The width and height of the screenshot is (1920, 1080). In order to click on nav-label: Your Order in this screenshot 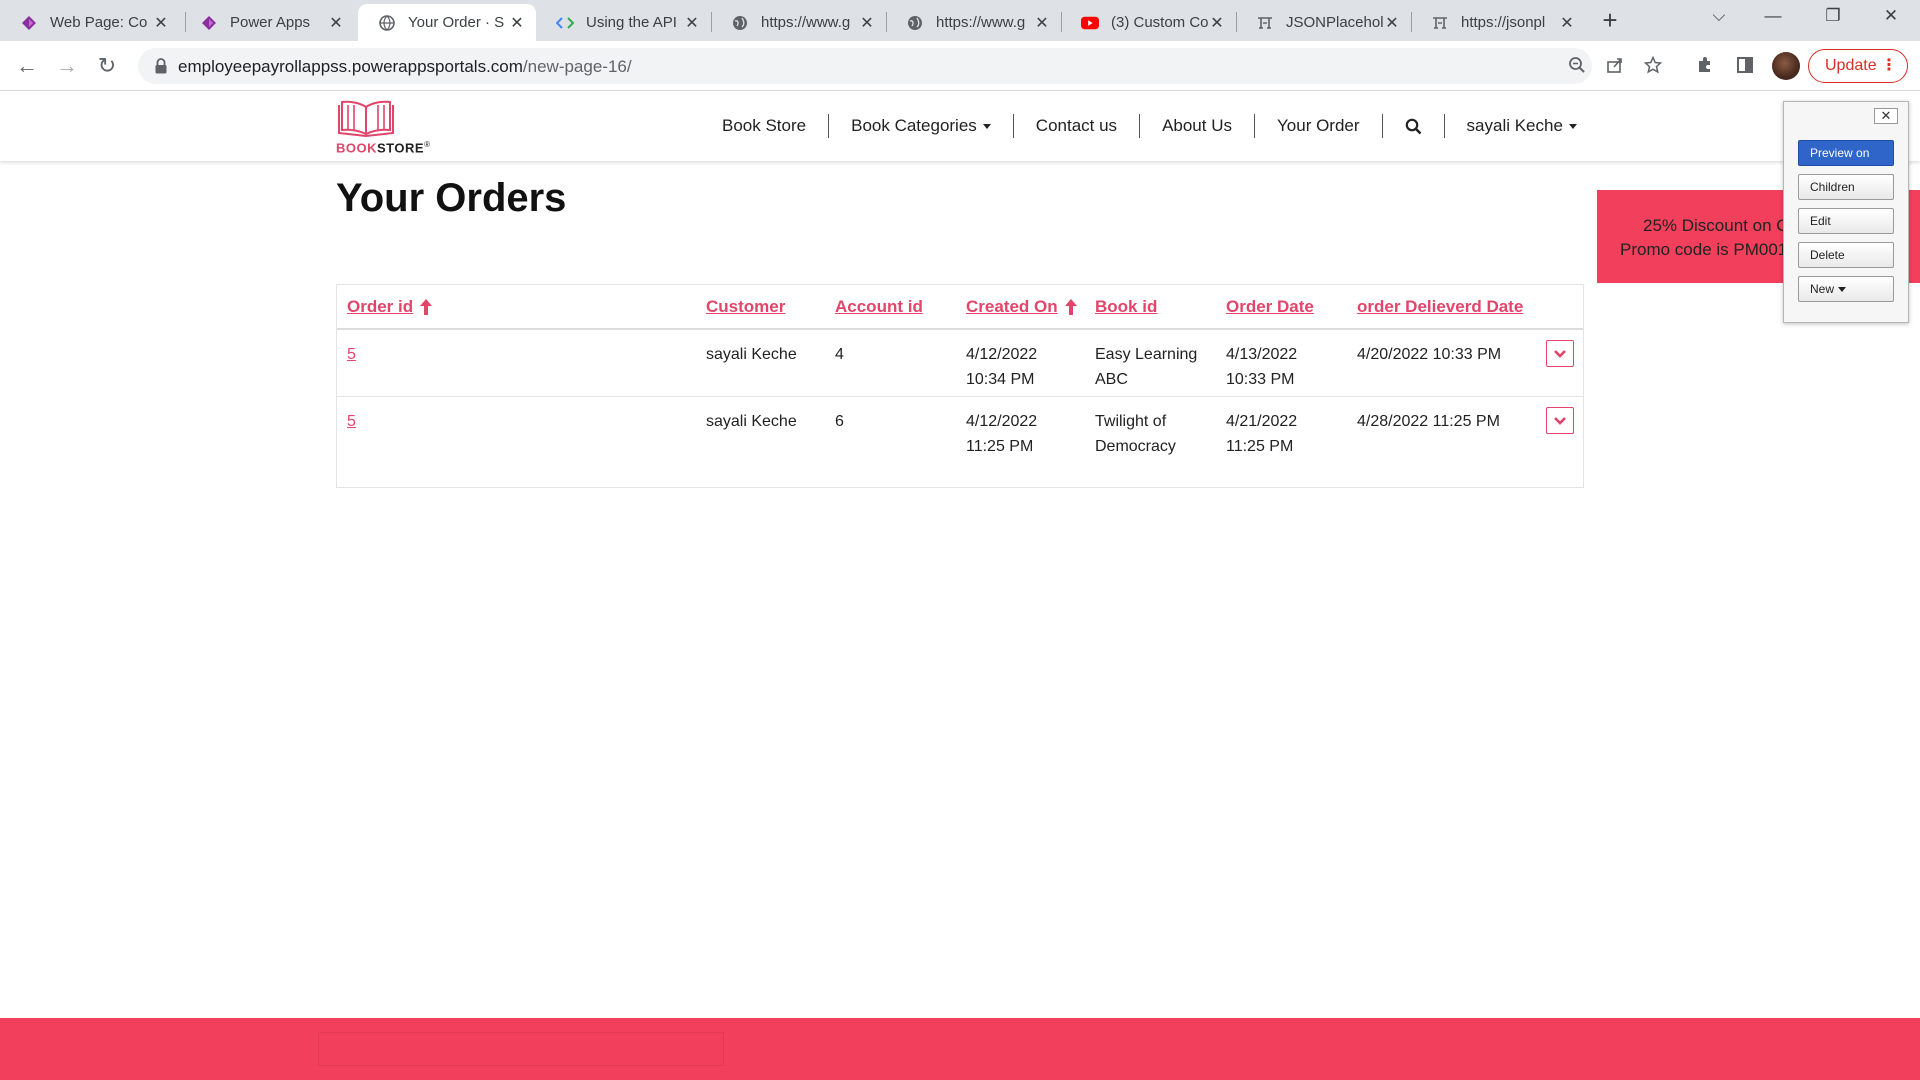, I will do `click(1318, 125)`.